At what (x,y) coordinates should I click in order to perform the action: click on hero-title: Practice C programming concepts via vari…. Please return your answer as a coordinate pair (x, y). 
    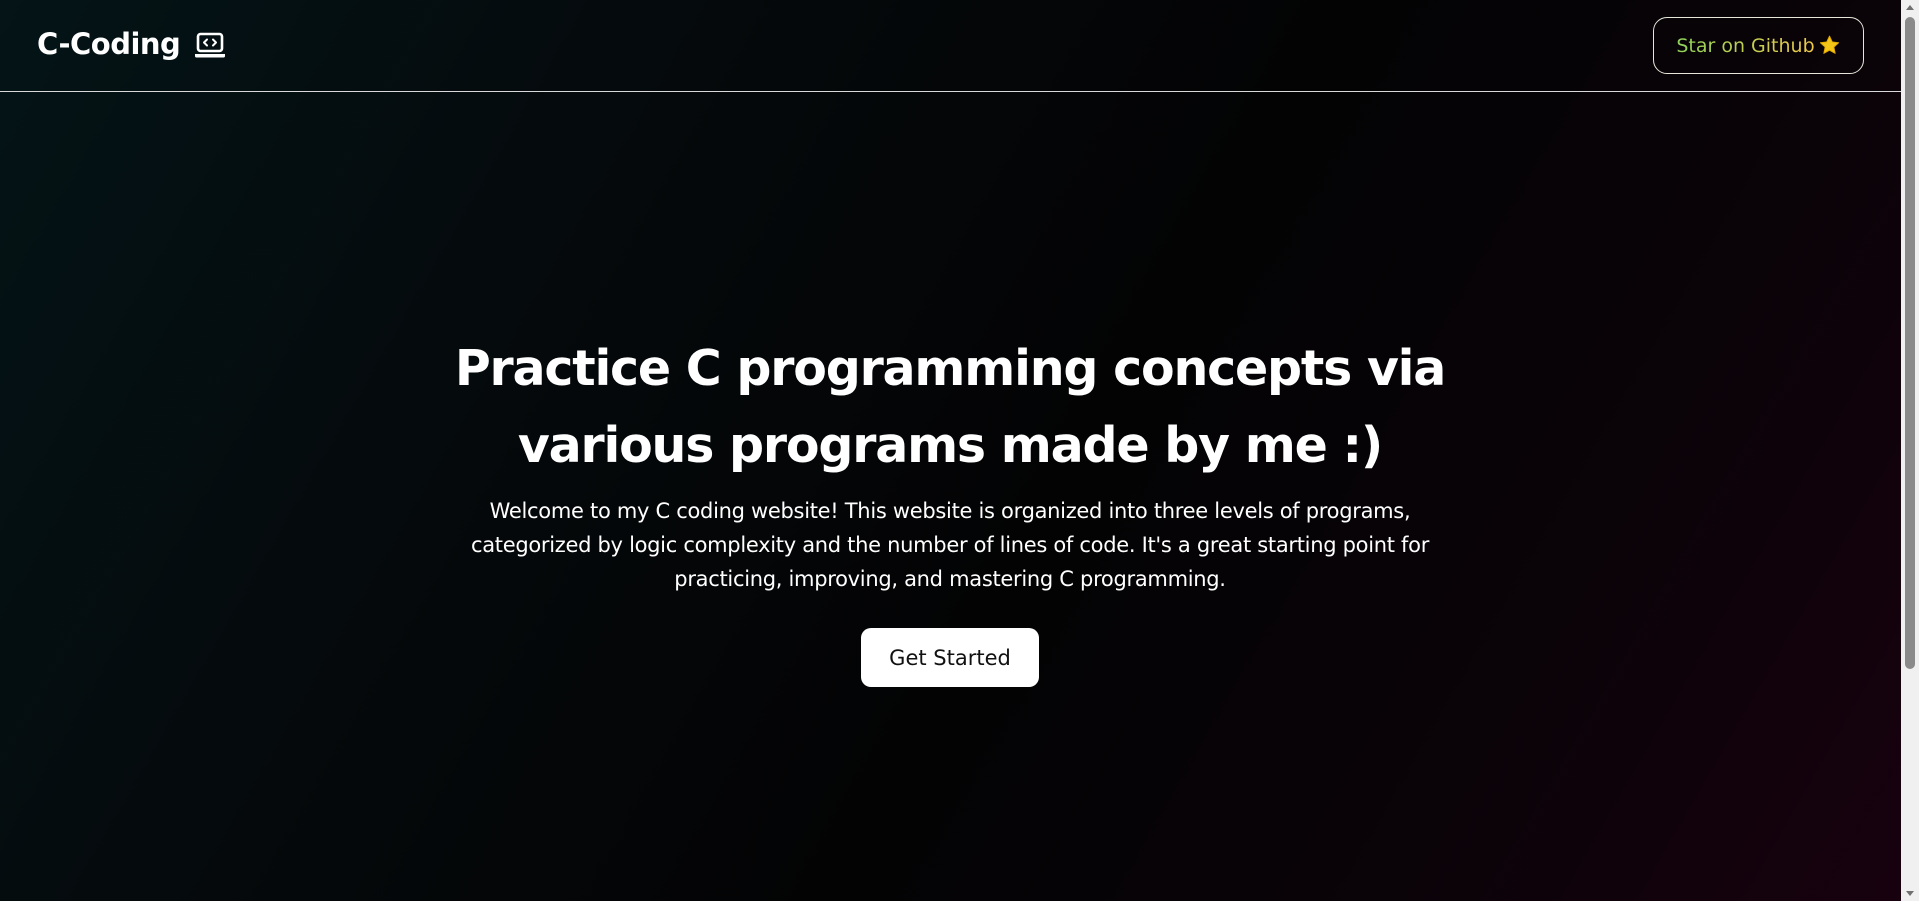
    Looking at the image, I should click on (950, 407).